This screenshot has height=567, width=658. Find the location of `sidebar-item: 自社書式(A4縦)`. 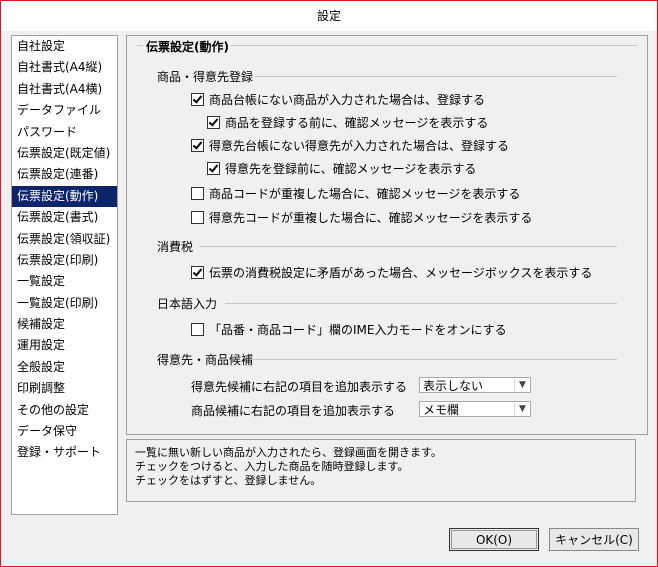

sidebar-item: 自社書式(A4縦) is located at coordinates (64, 67).